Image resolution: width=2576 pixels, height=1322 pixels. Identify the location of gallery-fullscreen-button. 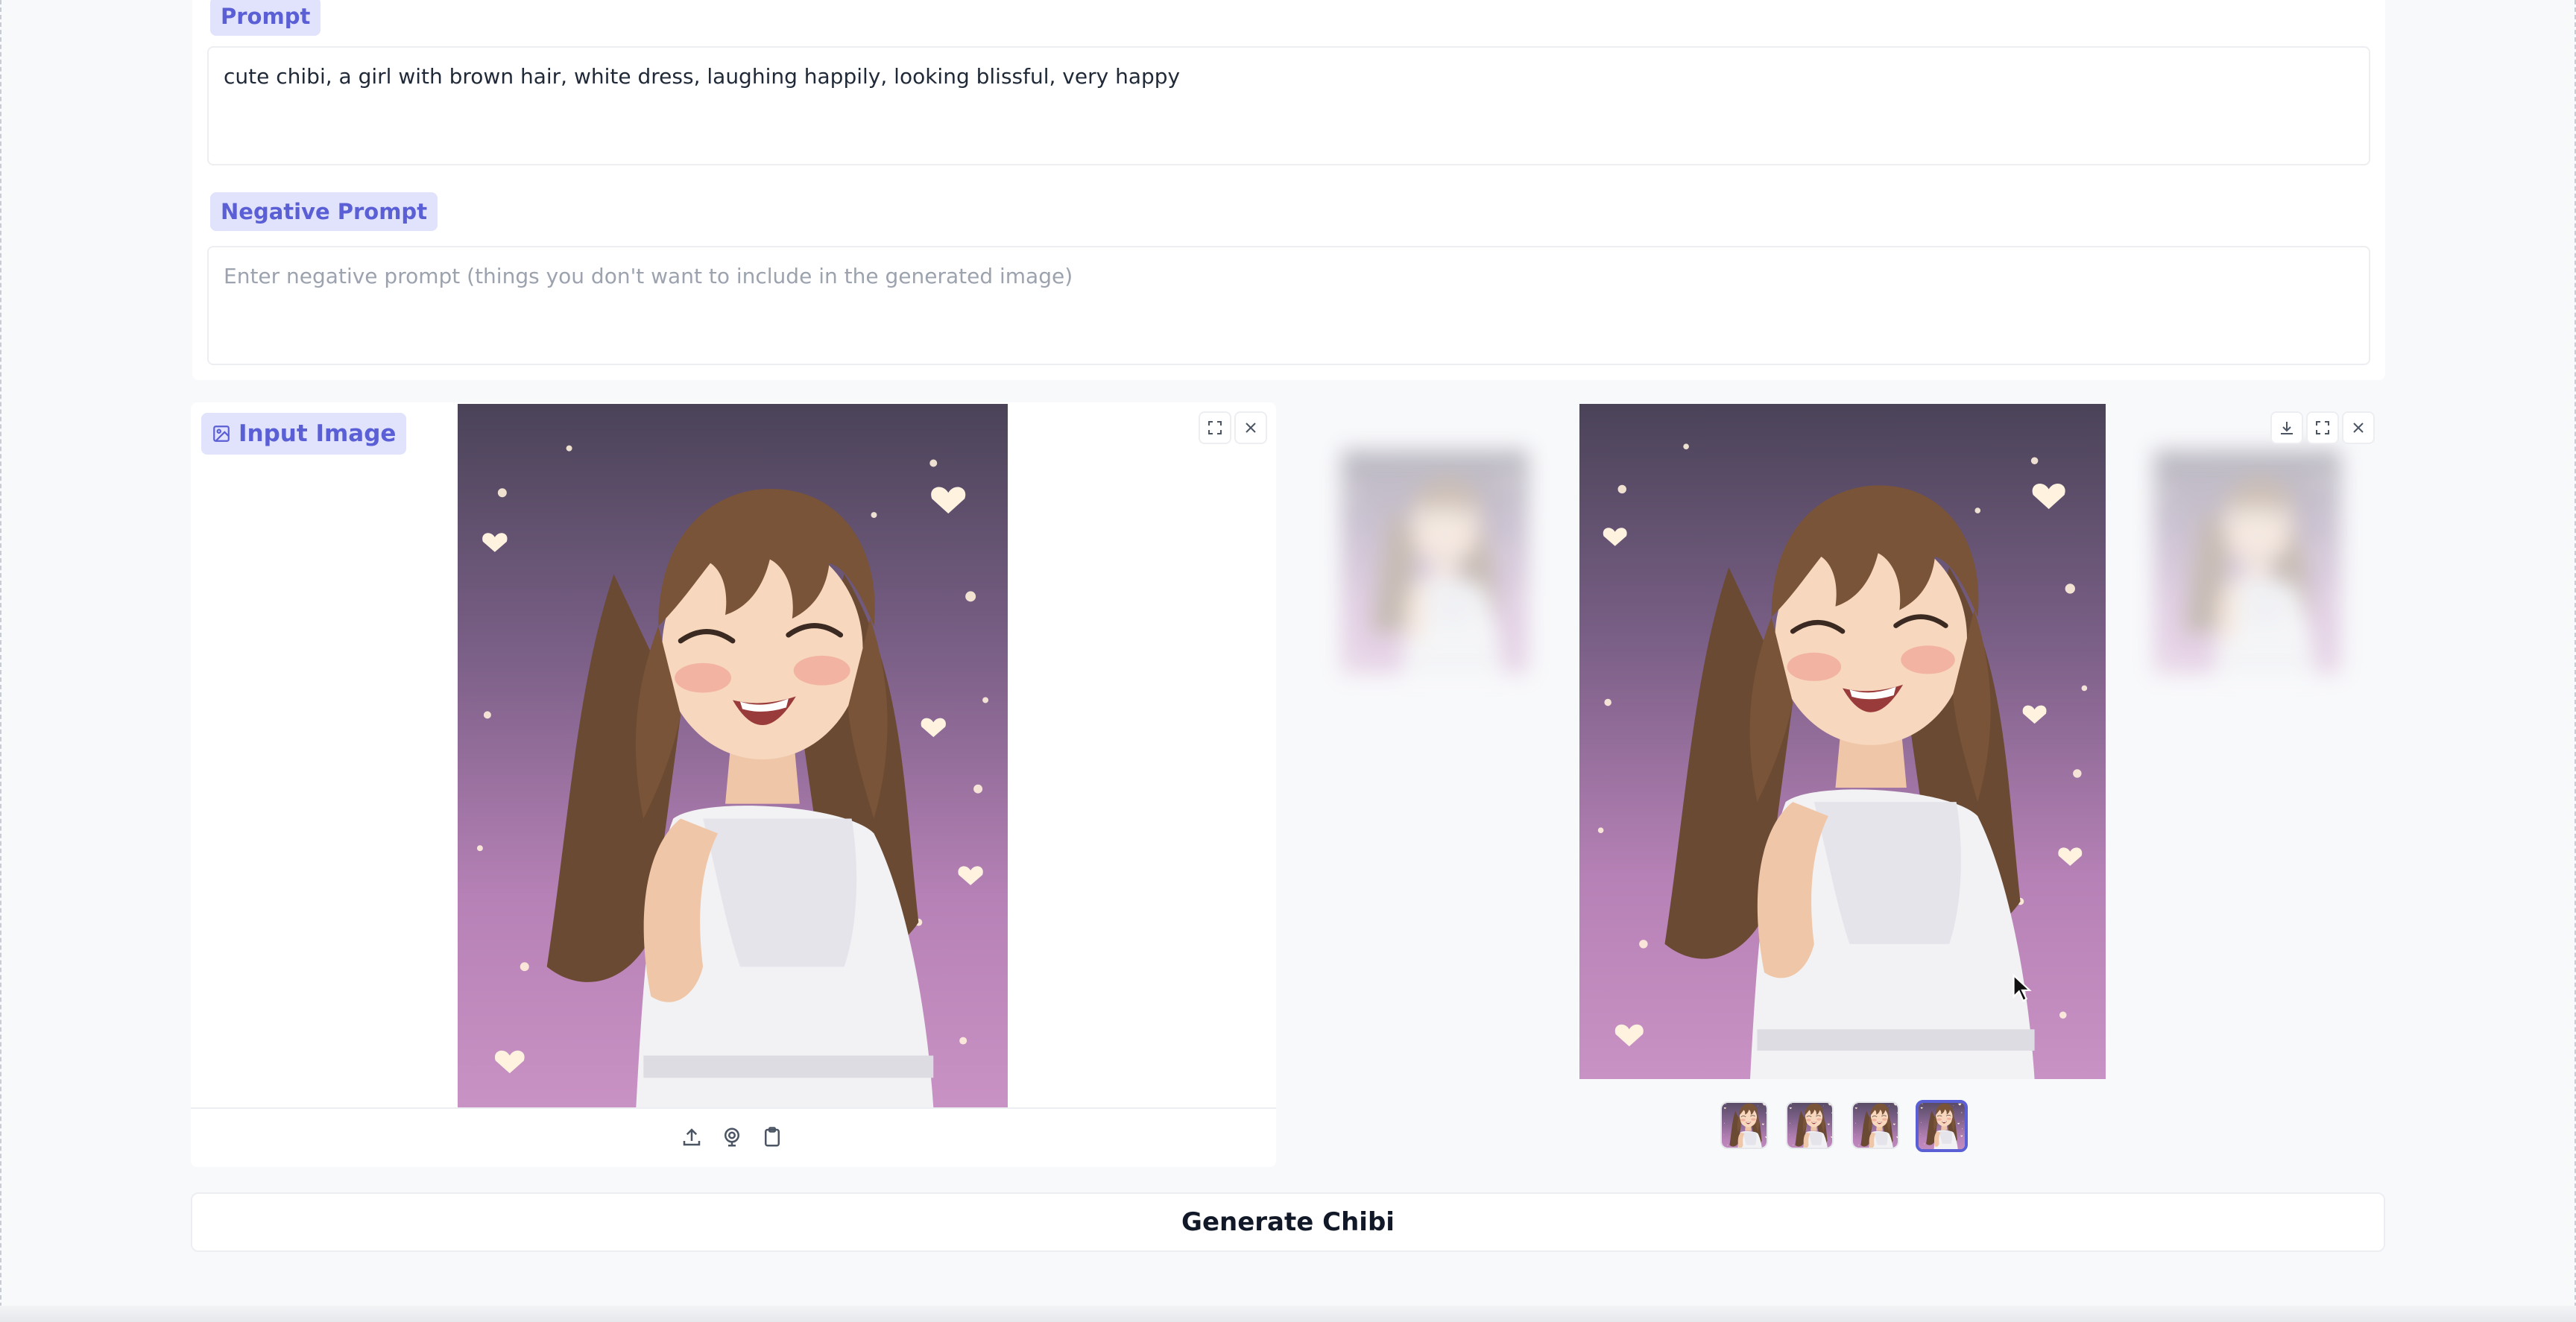
(2322, 427).